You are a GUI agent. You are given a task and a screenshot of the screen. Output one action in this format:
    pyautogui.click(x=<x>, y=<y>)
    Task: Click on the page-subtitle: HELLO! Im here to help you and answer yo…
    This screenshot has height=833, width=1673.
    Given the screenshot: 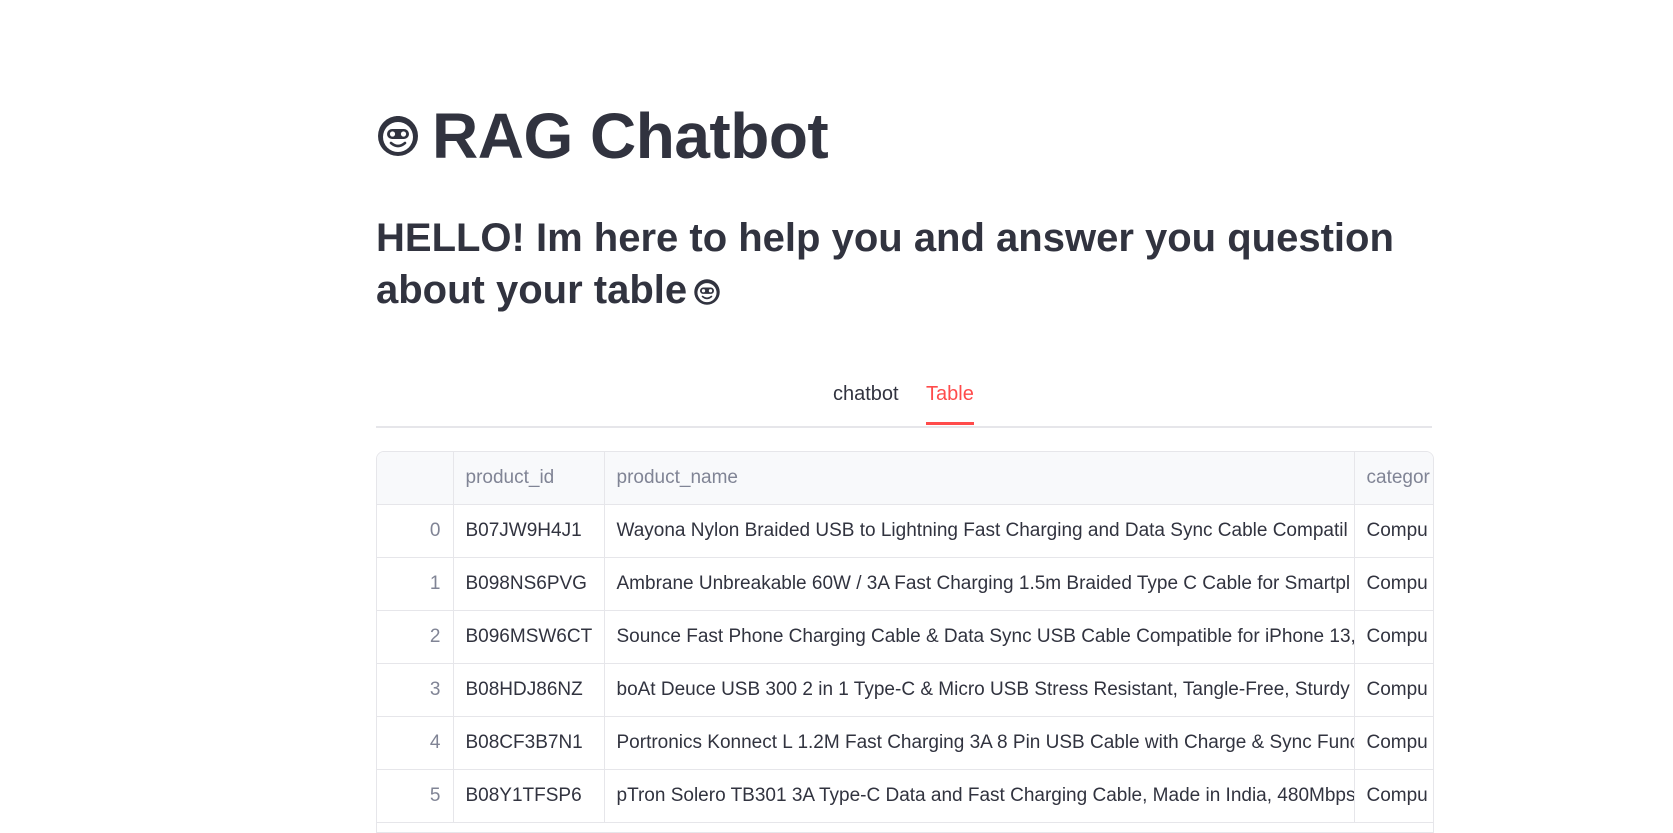 What is the action you would take?
    pyautogui.click(x=904, y=264)
    